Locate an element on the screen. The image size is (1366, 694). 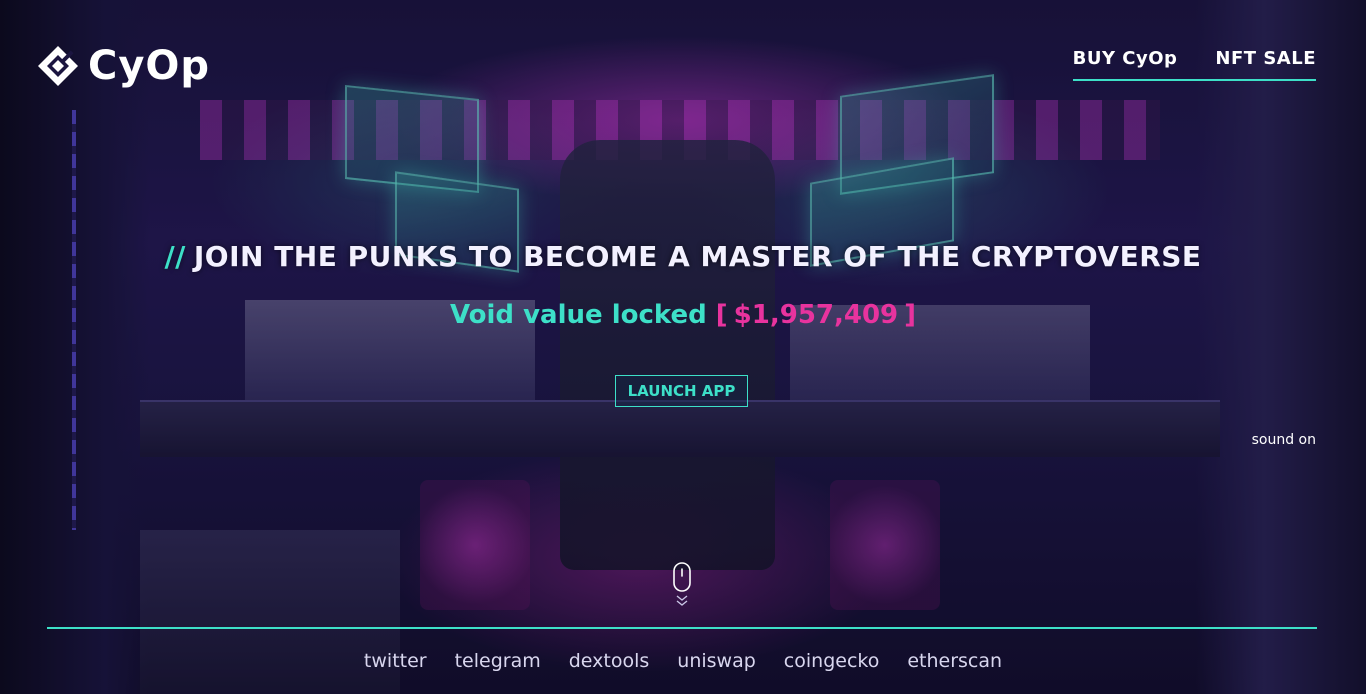
top-nav: BUY CyOp NFT SALE is located at coordinates (1194, 64).